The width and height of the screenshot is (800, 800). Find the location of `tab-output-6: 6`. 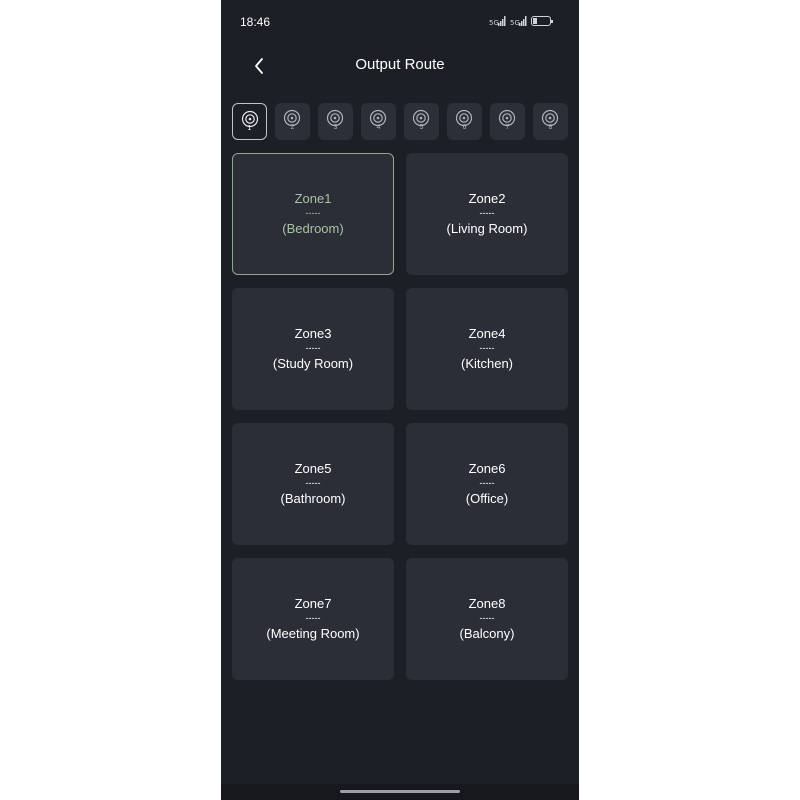

tab-output-6: 6 is located at coordinates (464, 121).